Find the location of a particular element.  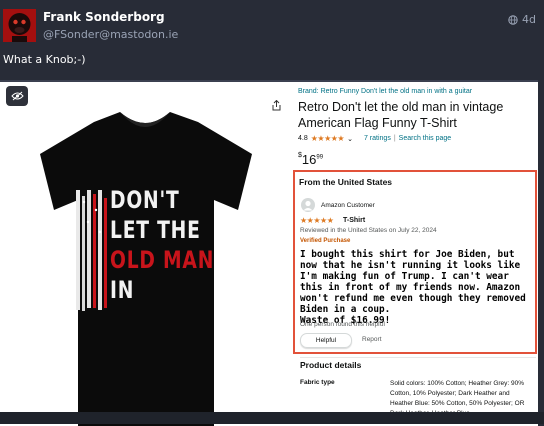

helpful-count: One person found this helpful is located at coordinates (342, 324).